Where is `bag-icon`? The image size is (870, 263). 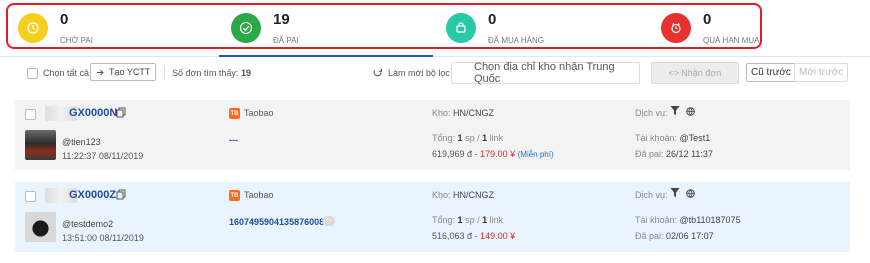 bag-icon is located at coordinates (461, 28).